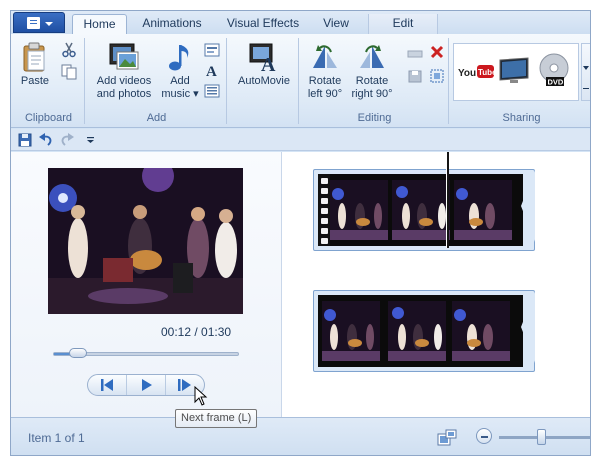 This screenshot has width=609, height=471. I want to click on playback-controls, so click(146, 385).